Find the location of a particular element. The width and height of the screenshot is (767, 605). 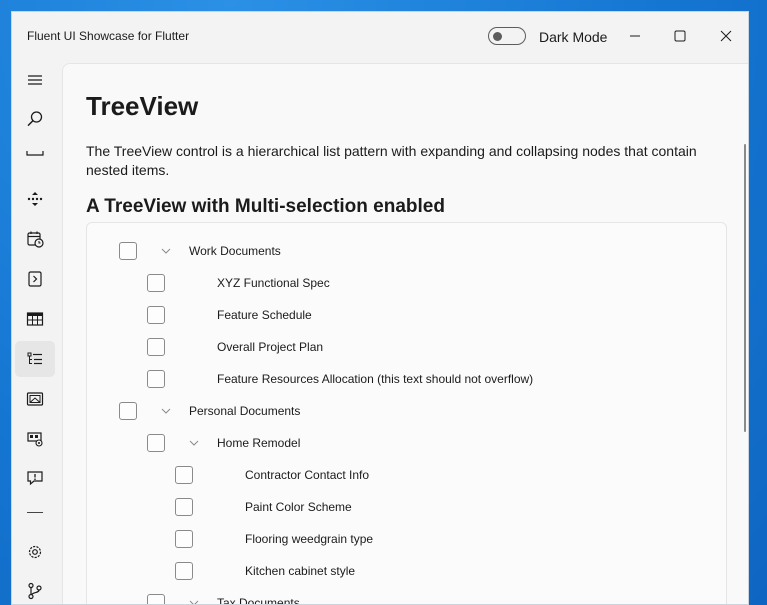

close-icon is located at coordinates (726, 36).